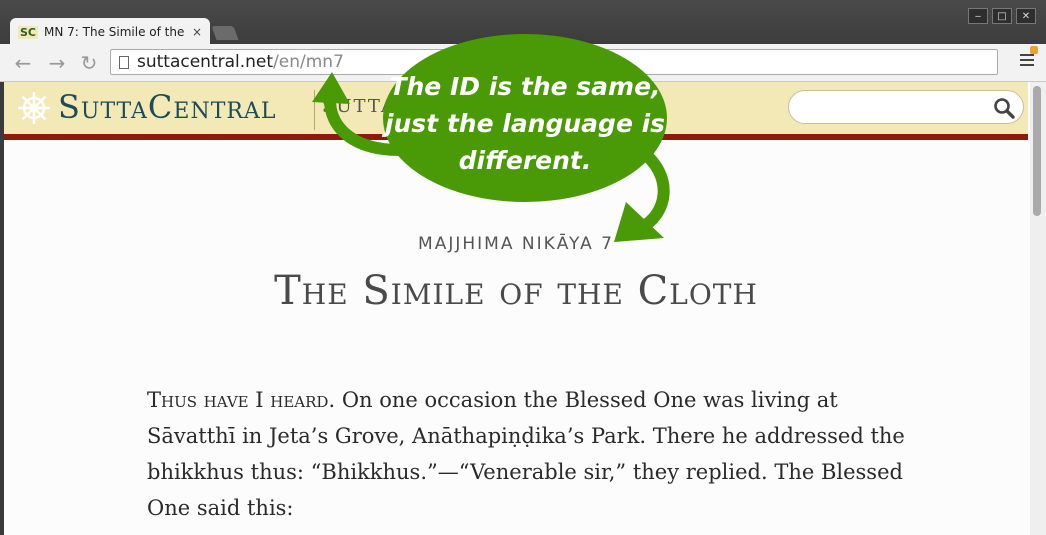  Describe the element at coordinates (906, 107) in the screenshot. I see `search-input` at that location.